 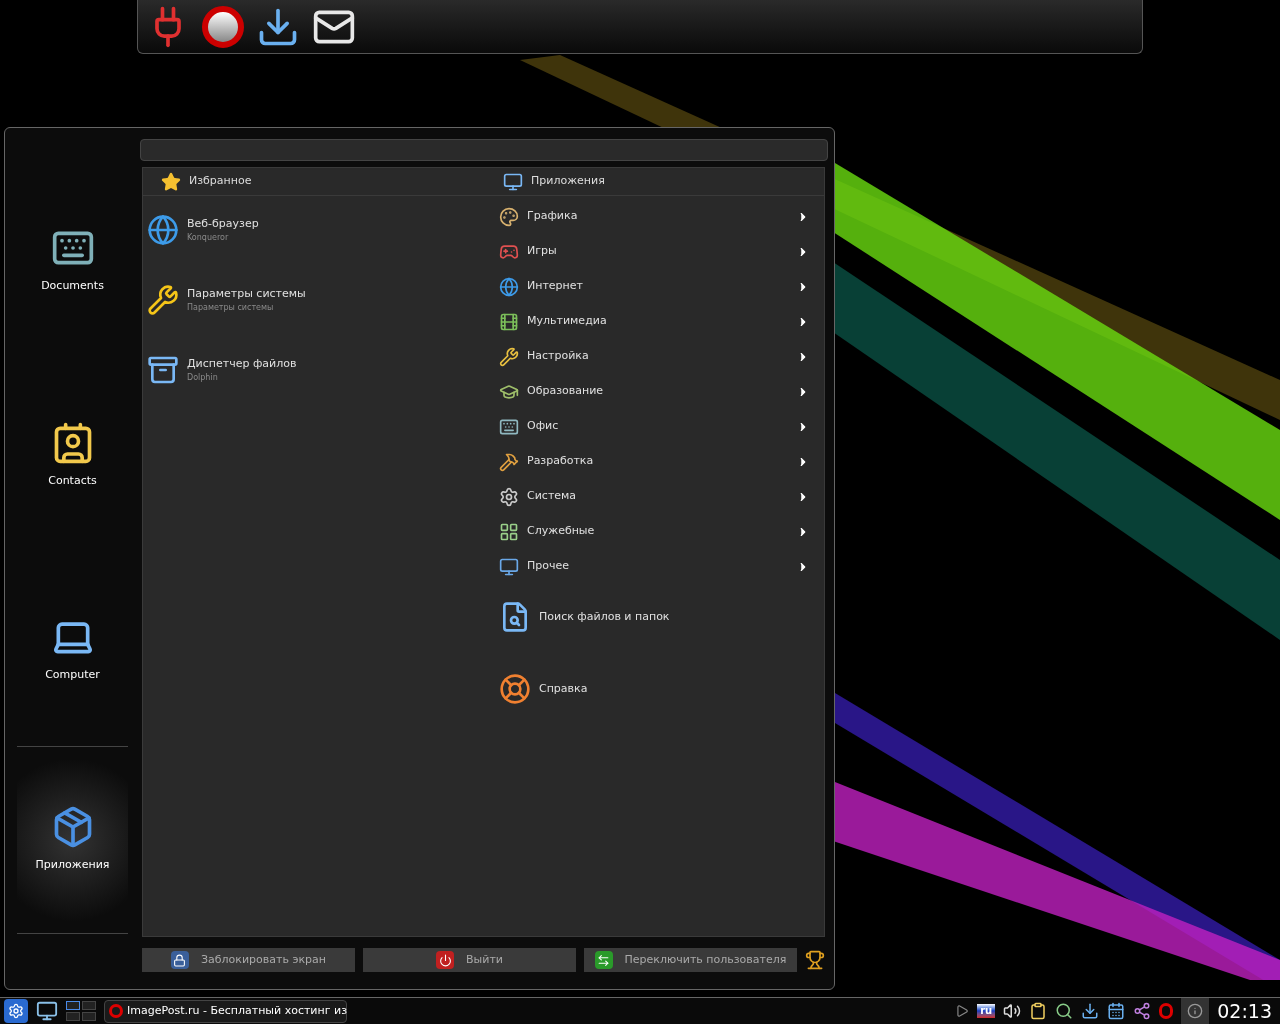 I want to click on sidebar-item: Documents, so click(x=72, y=260).